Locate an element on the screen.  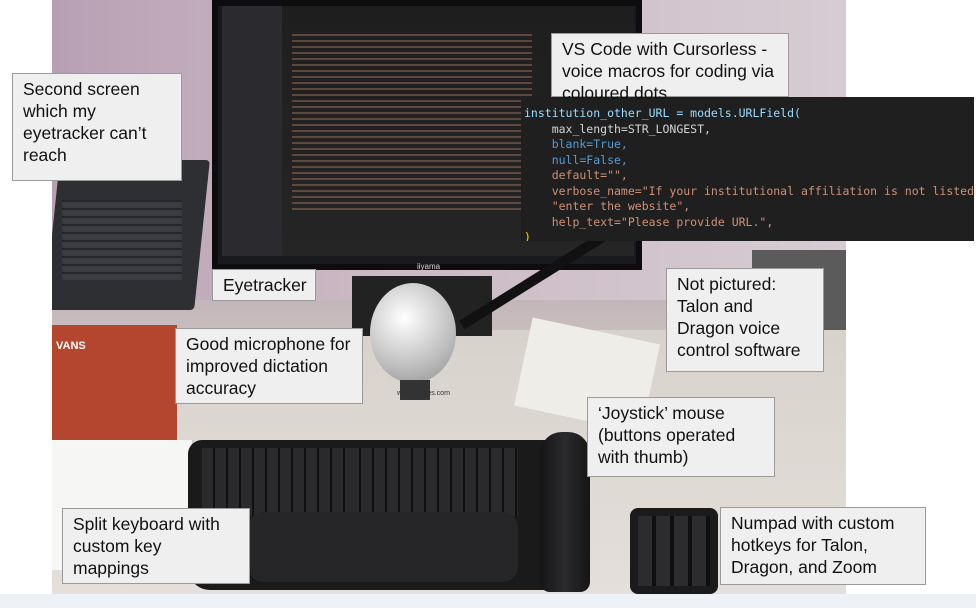
label-split-keyboard: Split keyboard with custom key mappings is located at coordinates (156, 546).